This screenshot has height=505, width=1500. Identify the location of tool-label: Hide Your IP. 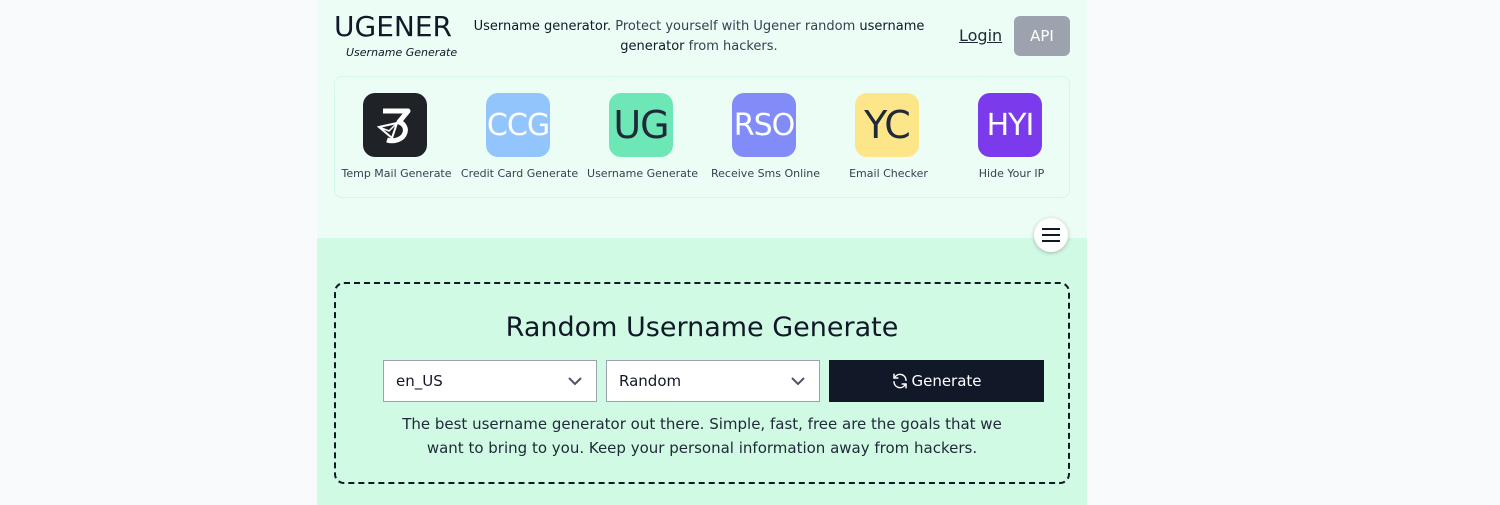
(1011, 173).